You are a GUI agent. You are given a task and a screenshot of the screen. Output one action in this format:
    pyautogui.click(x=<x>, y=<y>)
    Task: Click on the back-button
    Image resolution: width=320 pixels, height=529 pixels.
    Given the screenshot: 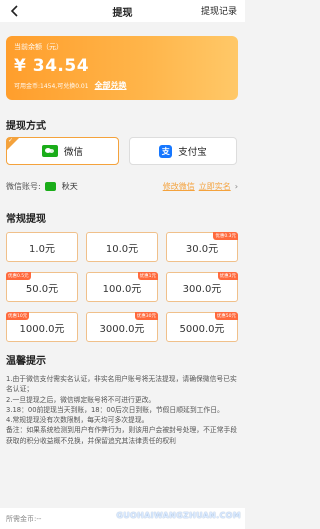 What is the action you would take?
    pyautogui.click(x=15, y=11)
    